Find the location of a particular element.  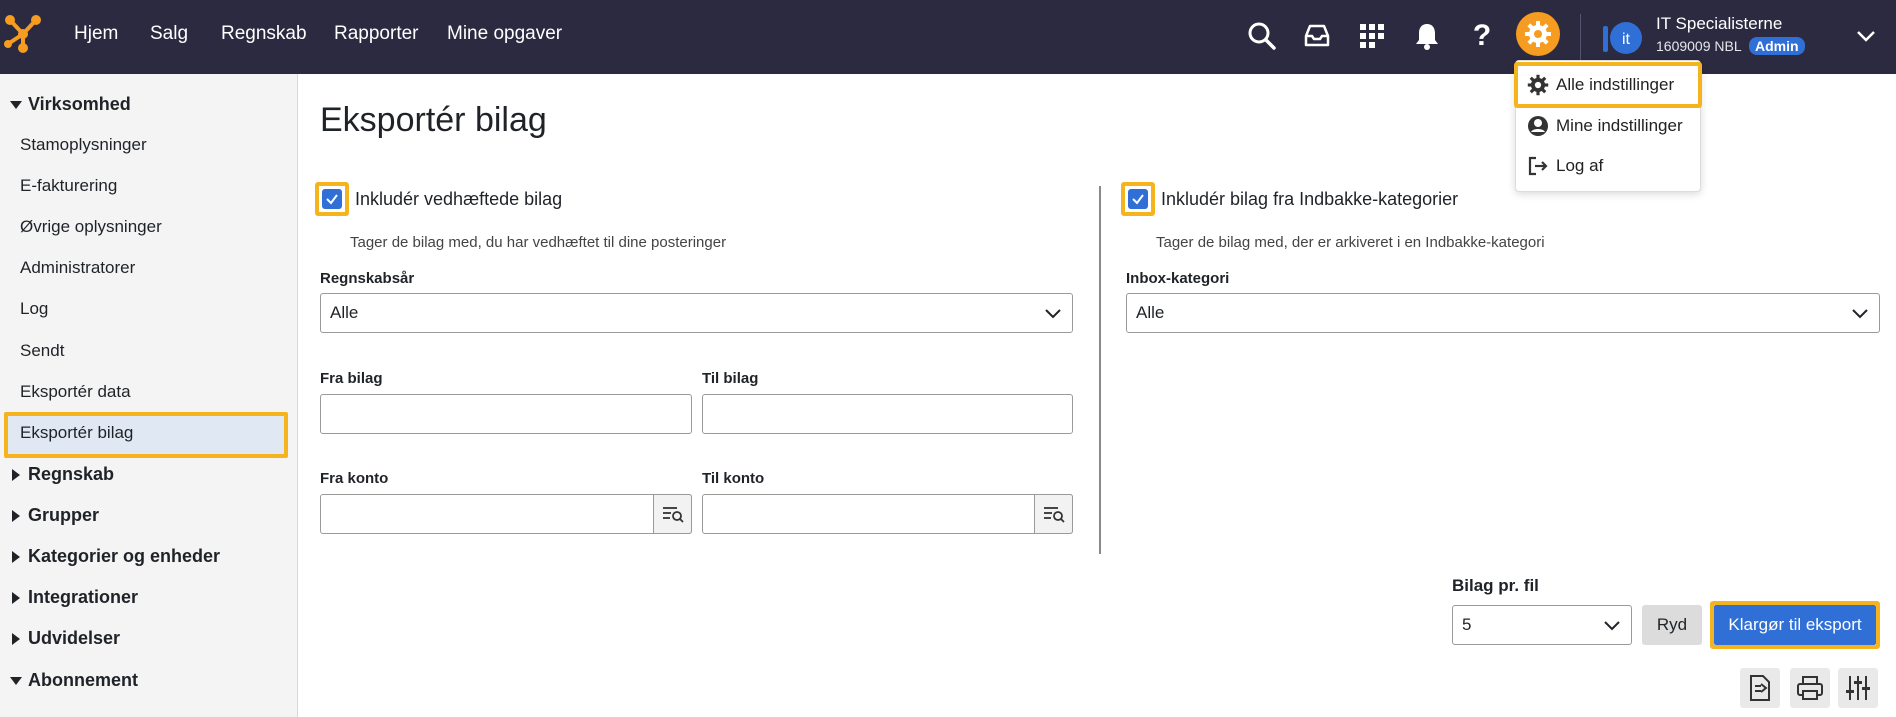

company-name: IT Specialisterne is located at coordinates (1719, 23).